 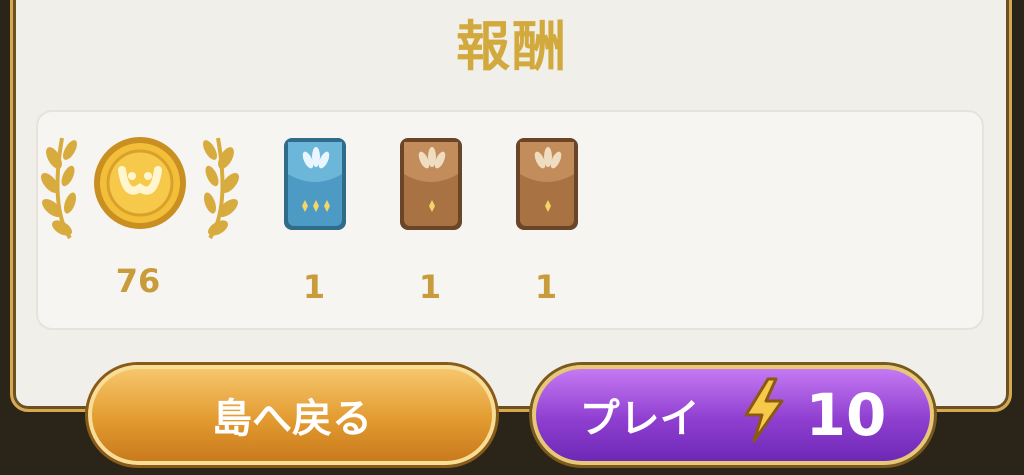 What do you see at coordinates (733, 415) in the screenshot?
I see `play-button: プレイ 10` at bounding box center [733, 415].